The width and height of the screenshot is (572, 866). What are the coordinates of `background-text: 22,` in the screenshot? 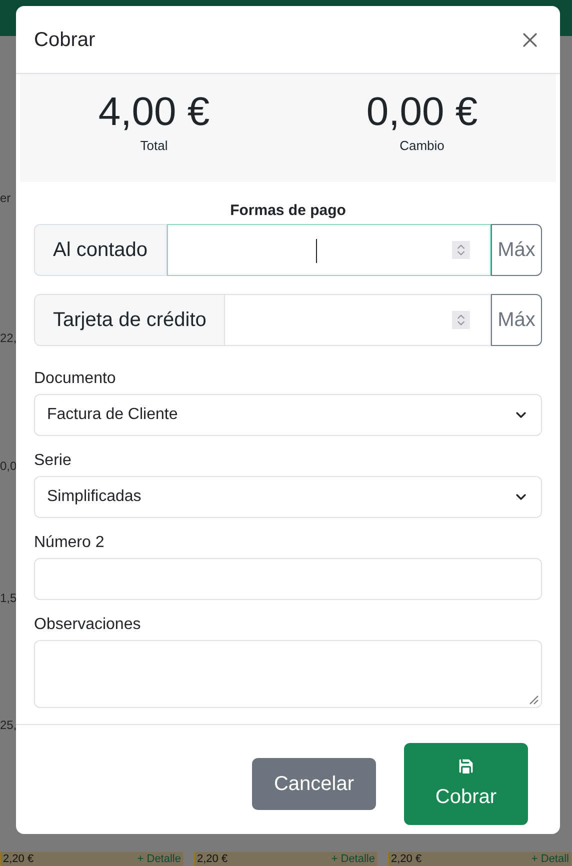 It's located at (8, 338).